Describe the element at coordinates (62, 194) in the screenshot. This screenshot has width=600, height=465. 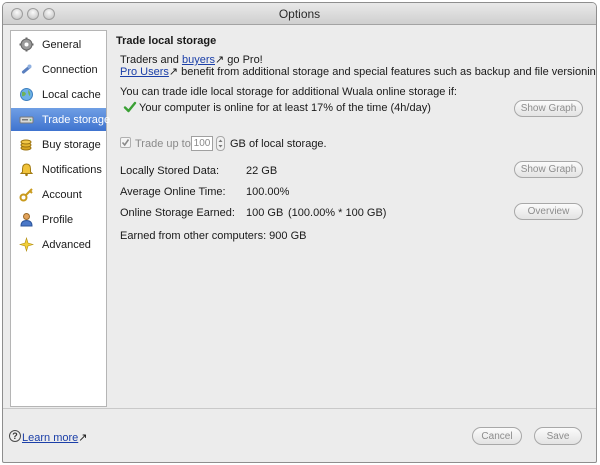
I see `sidebar-item-label: Account` at that location.